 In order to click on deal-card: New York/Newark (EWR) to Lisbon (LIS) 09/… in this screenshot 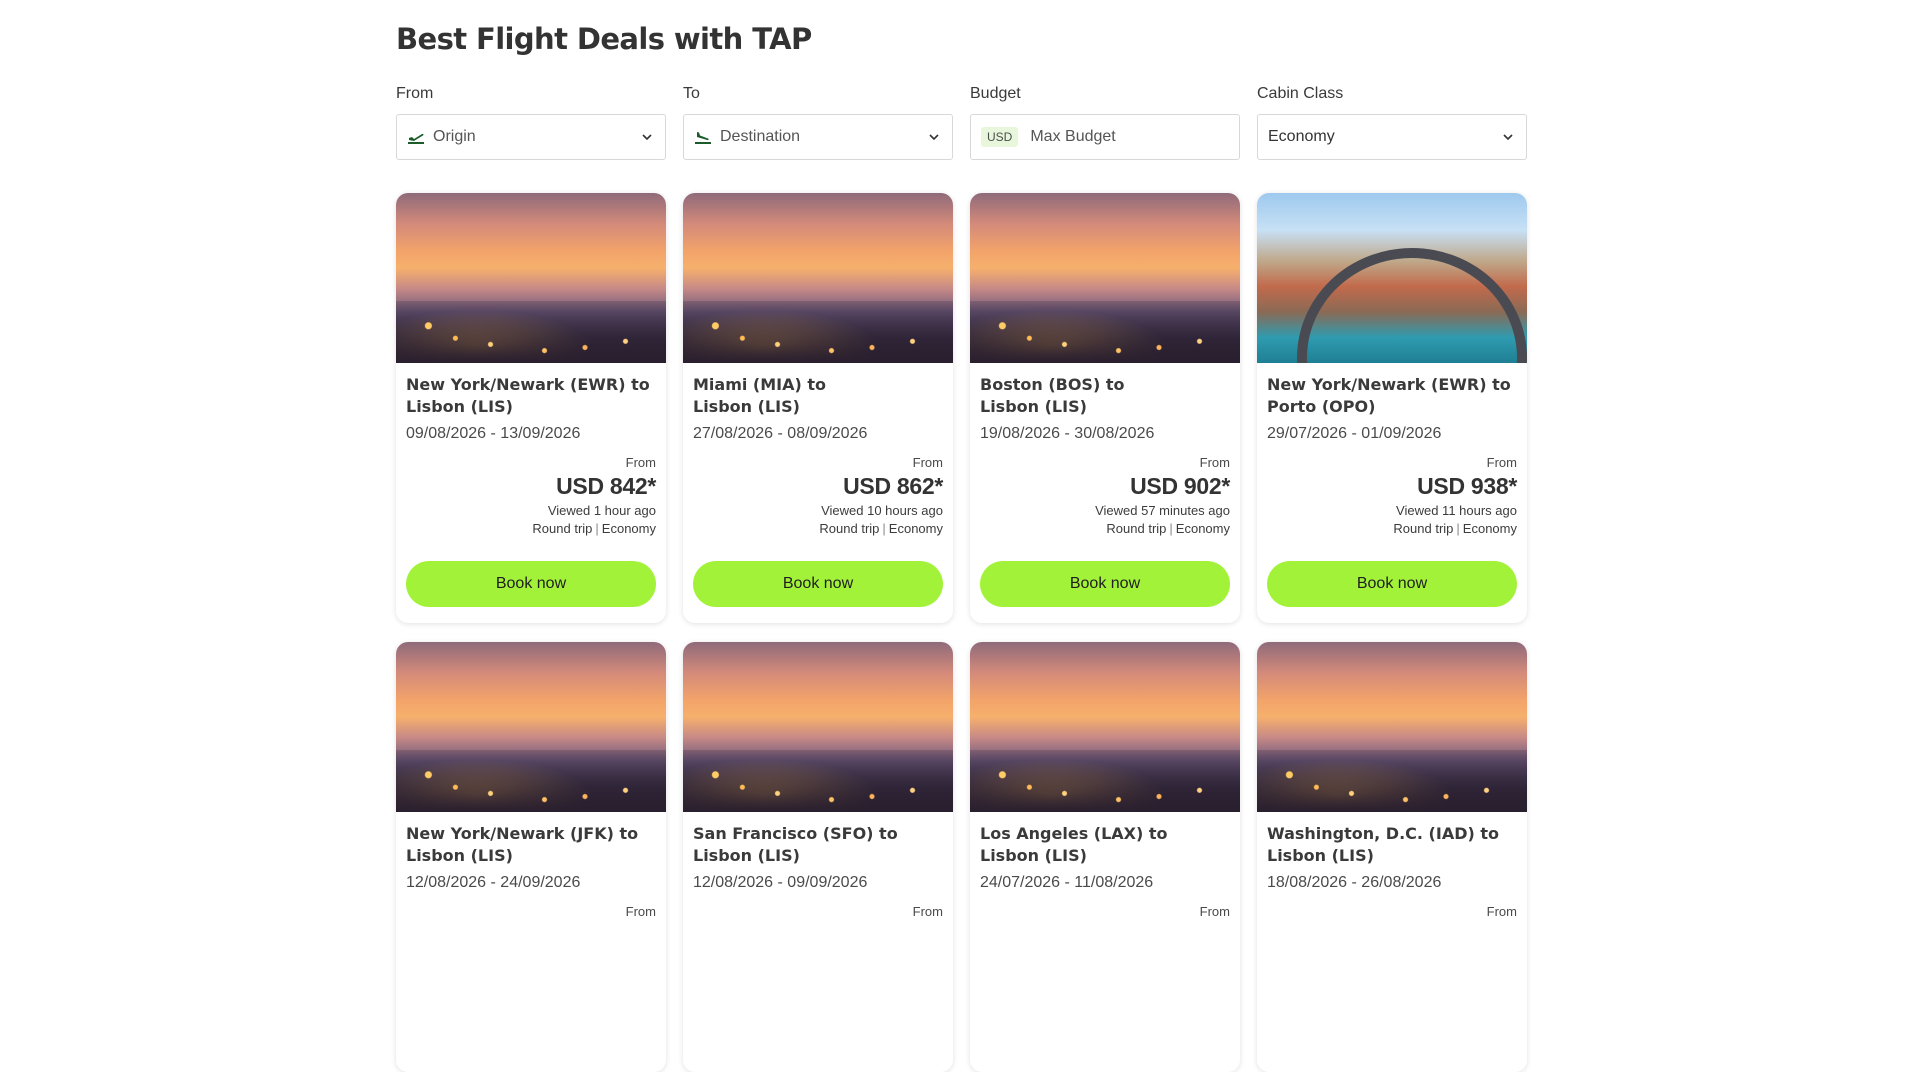, I will do `click(531, 408)`.